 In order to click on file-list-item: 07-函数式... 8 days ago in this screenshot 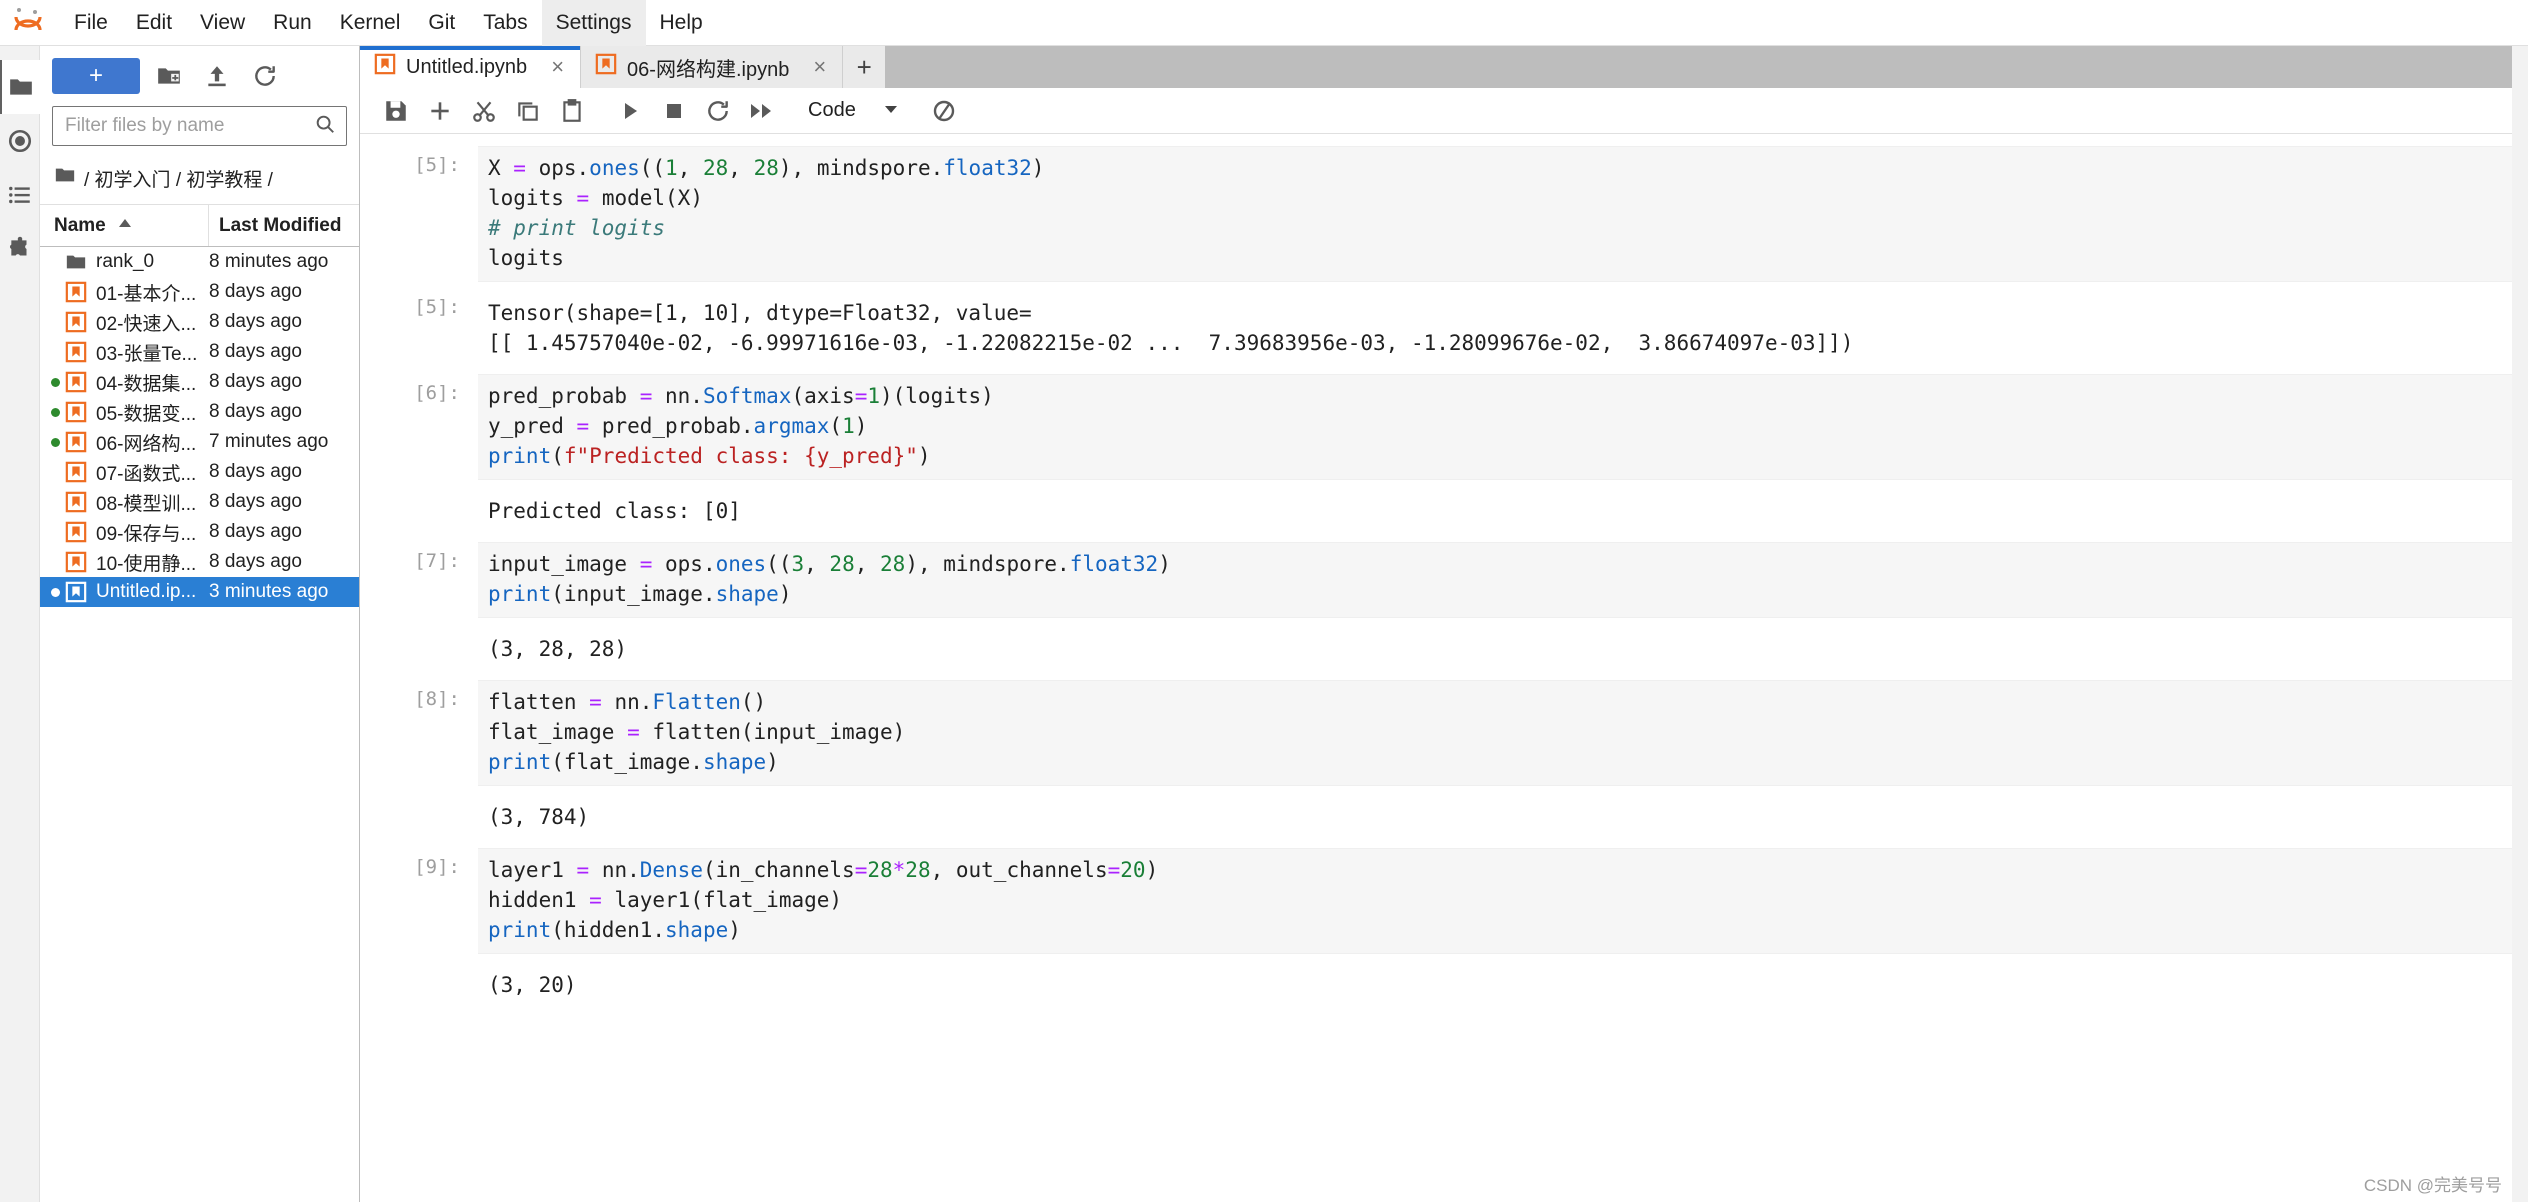, I will do `click(199, 472)`.